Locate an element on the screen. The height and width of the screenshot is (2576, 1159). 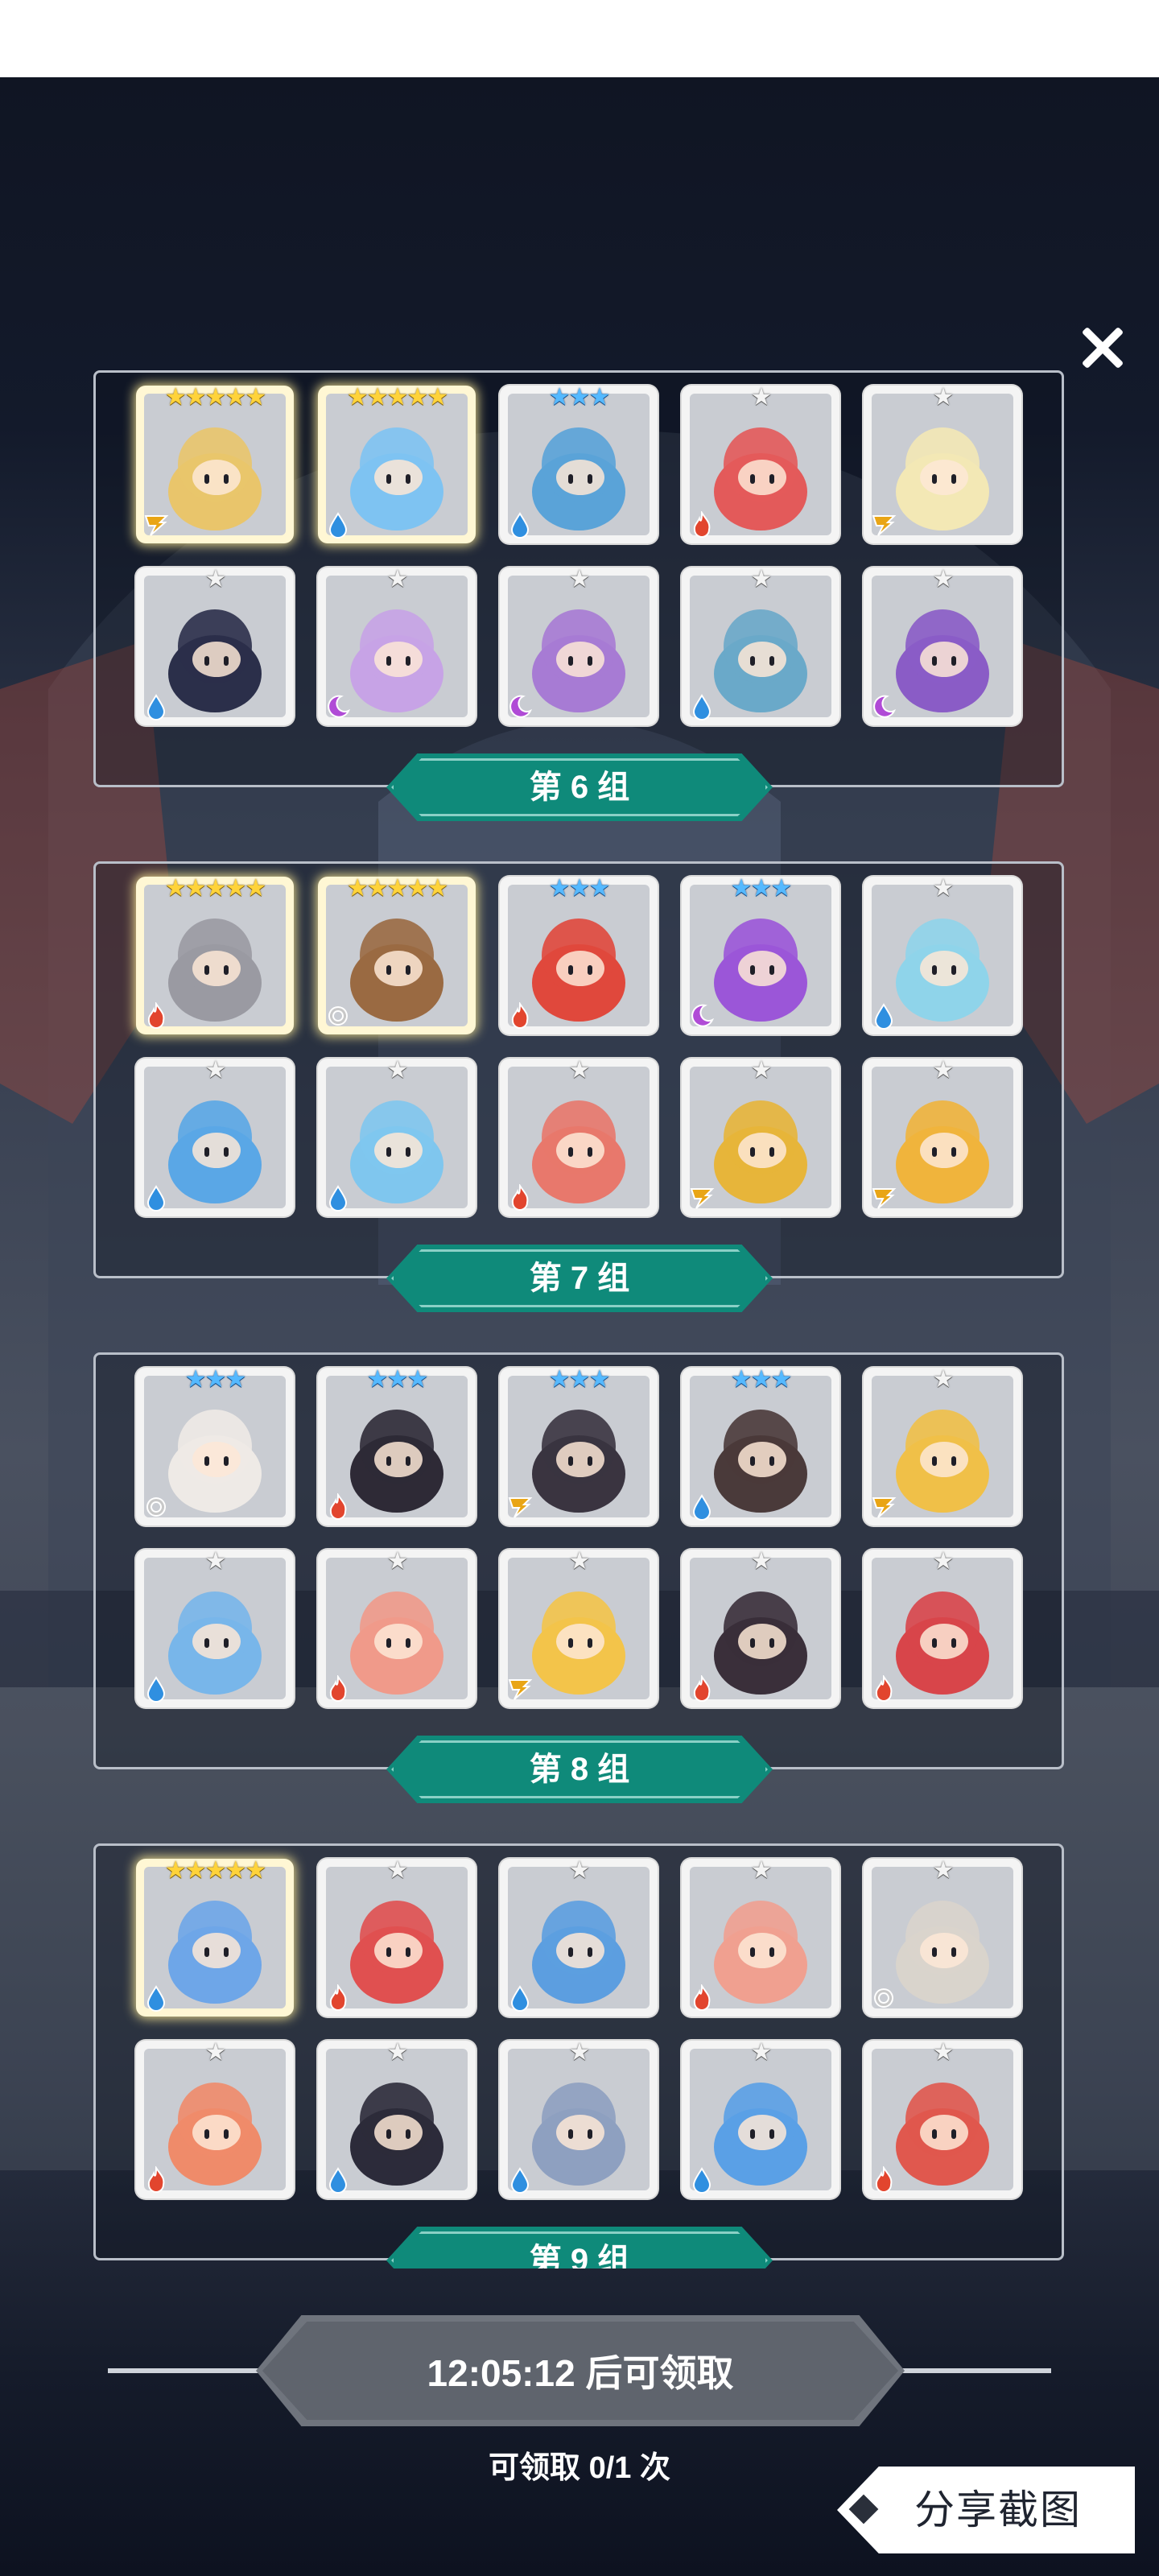
character-card-goggles-boy: ★ is located at coordinates (215, 2118).